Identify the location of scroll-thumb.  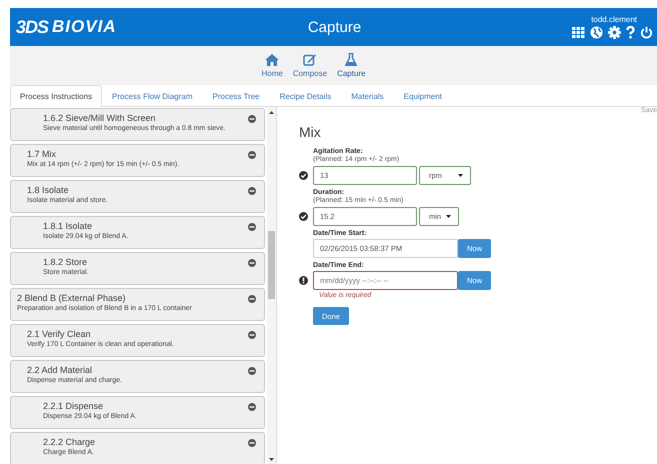
(271, 265).